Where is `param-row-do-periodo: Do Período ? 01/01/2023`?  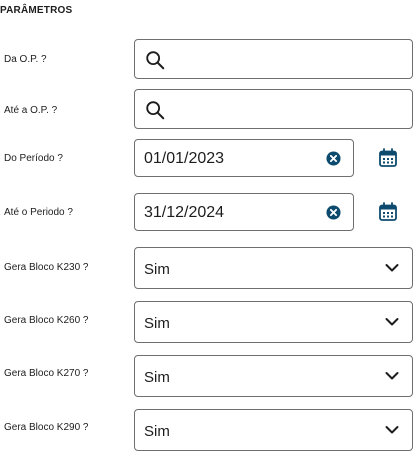
param-row-do-periodo: Do Período ? 01/01/2023 is located at coordinates (209, 159).